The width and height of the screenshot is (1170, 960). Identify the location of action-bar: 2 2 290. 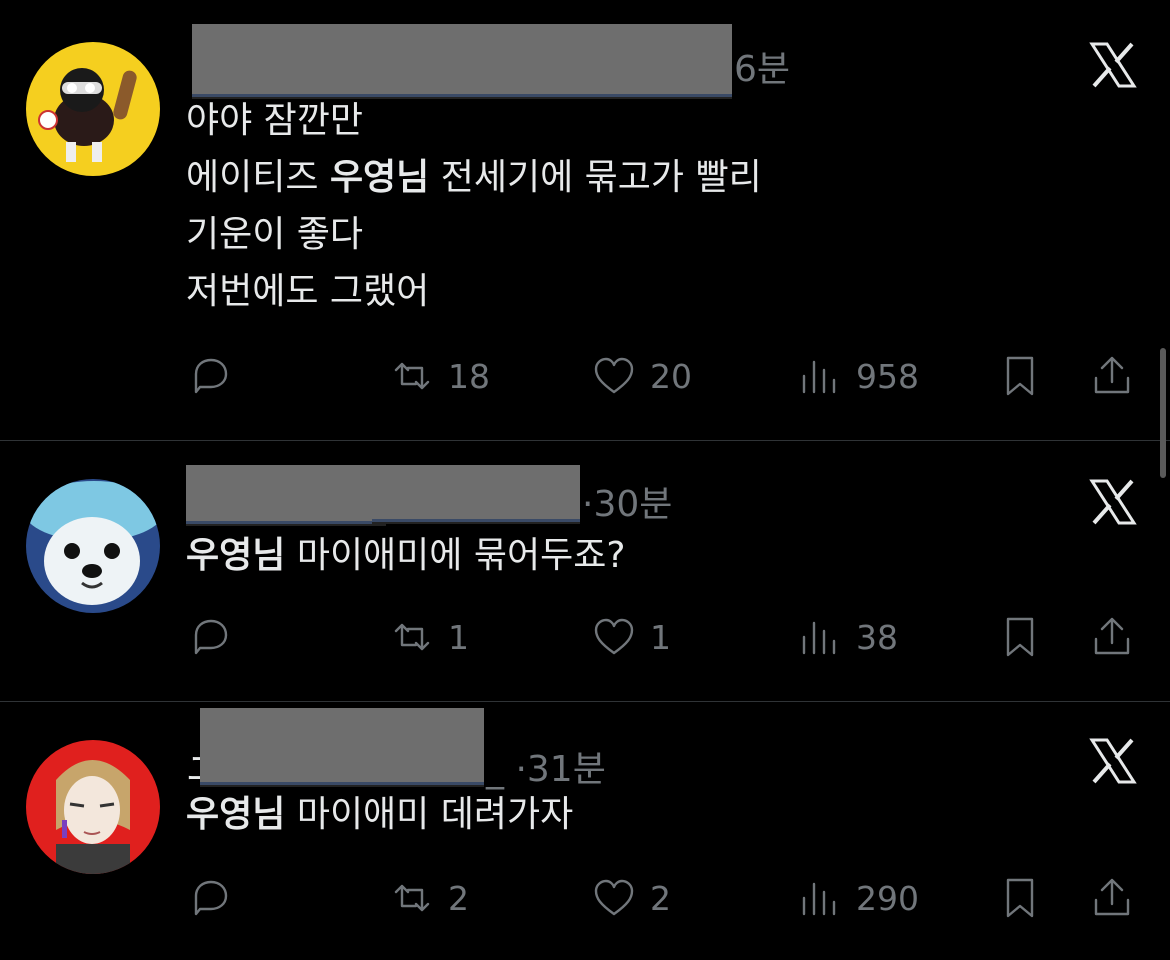
(585, 898).